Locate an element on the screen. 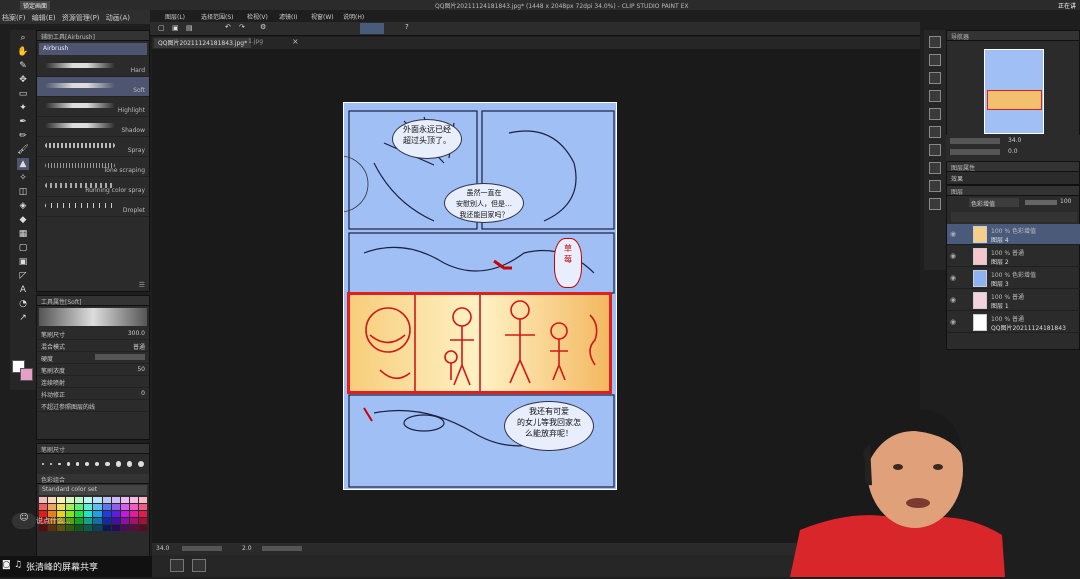 The height and width of the screenshot is (579, 1080). zoom-slider is located at coordinates (202, 548).